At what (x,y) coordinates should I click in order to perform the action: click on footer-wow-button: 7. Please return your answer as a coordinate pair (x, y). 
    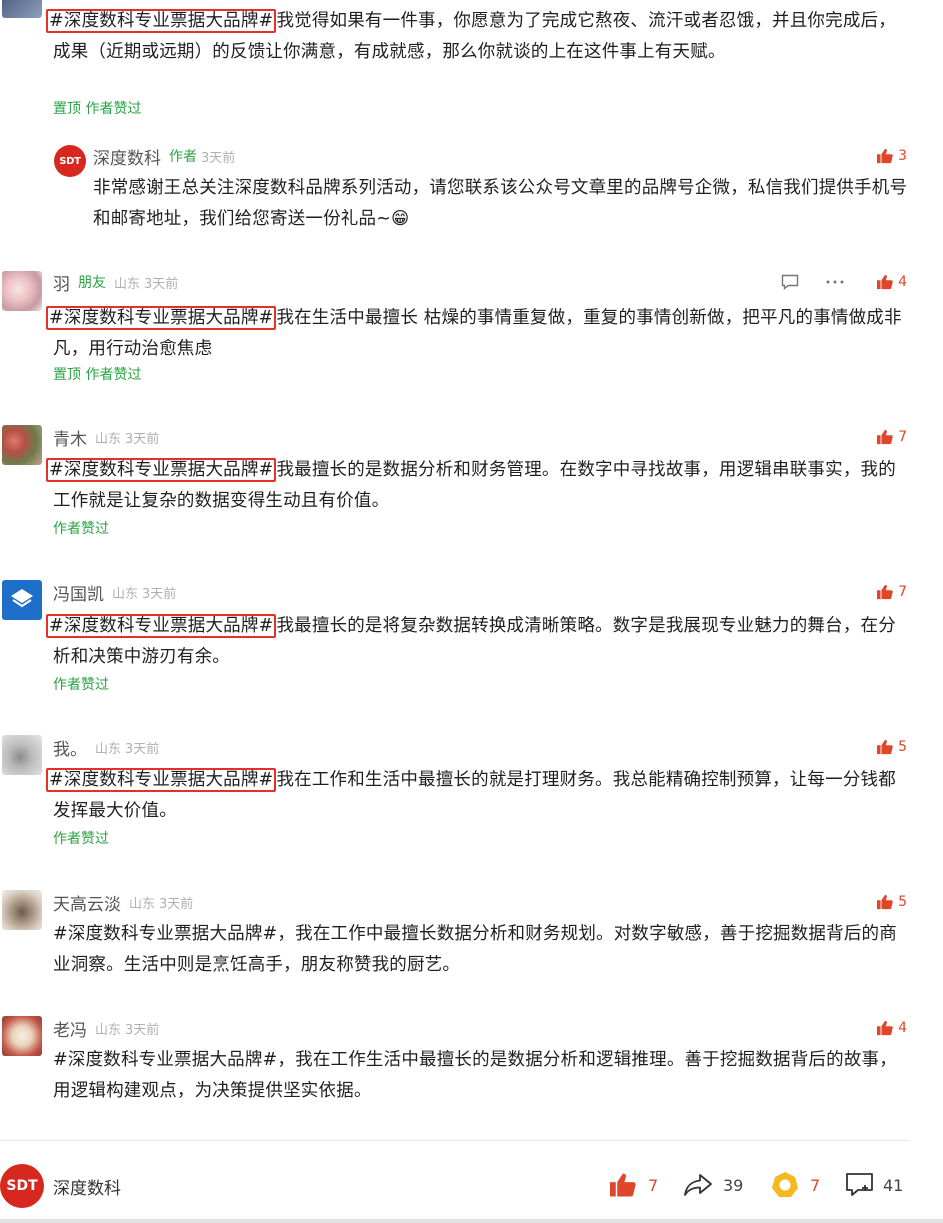
    Looking at the image, I should click on (795, 1185).